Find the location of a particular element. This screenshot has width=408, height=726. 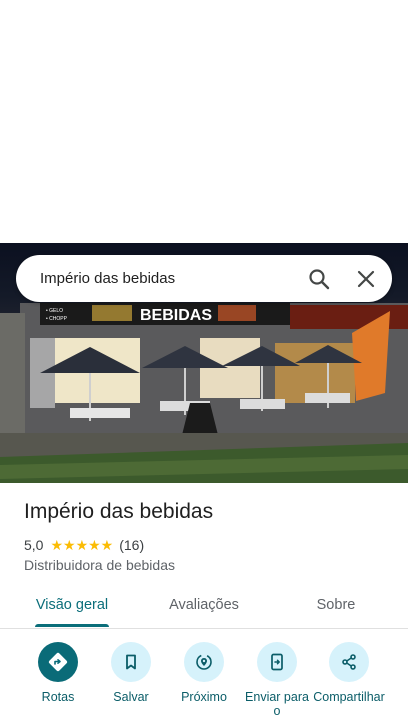

directions-label: Rotas is located at coordinates (58, 697).